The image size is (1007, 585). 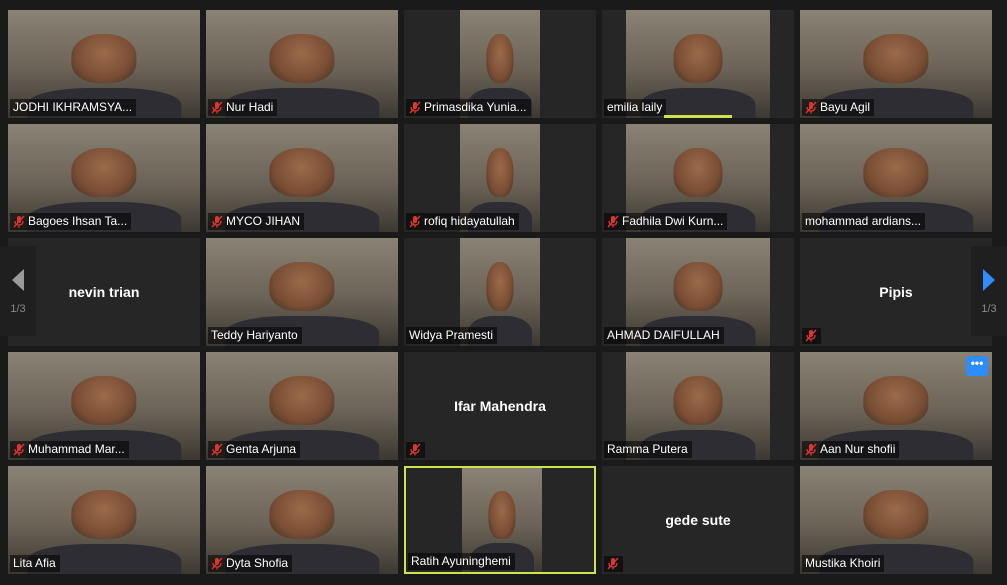 I want to click on participant-tile: Pipis, so click(x=896, y=292).